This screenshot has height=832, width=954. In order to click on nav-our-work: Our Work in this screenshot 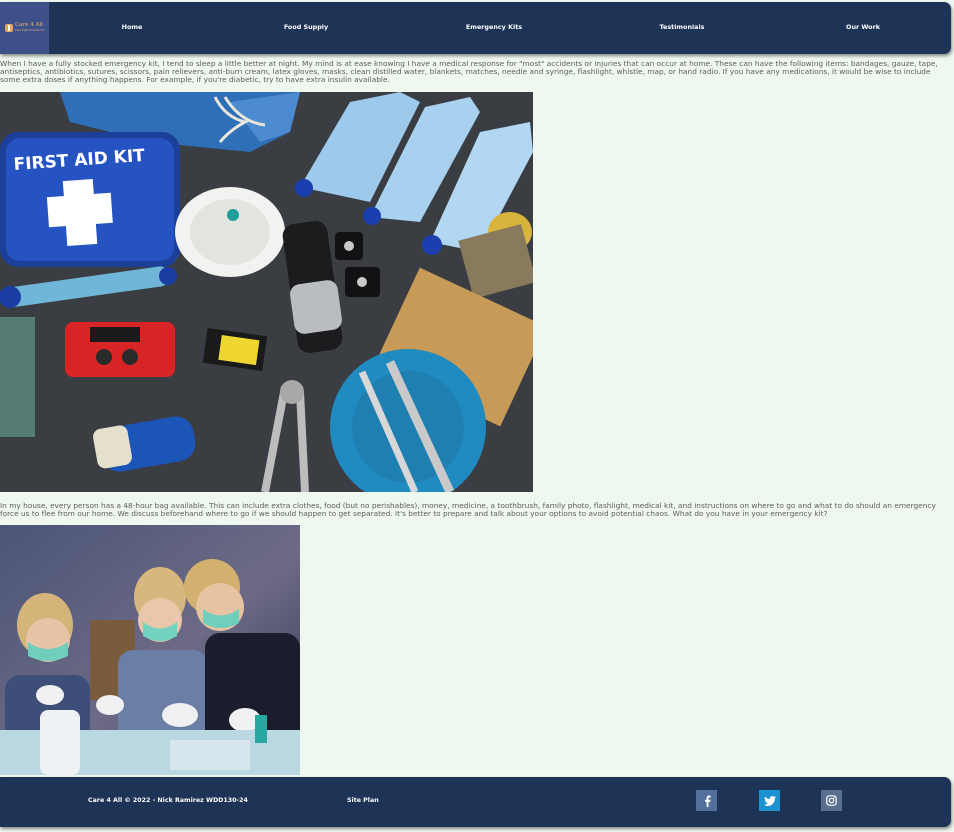, I will do `click(863, 27)`.